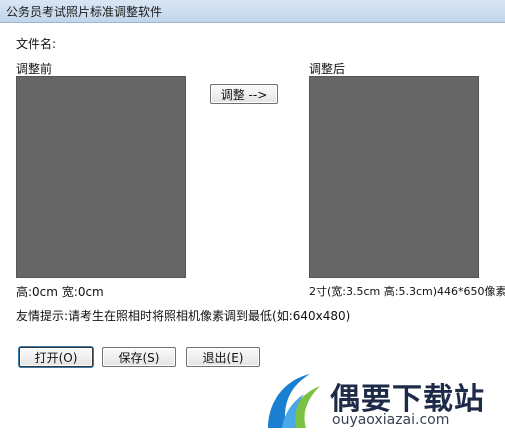 The height and width of the screenshot is (435, 505). What do you see at coordinates (223, 357) in the screenshot?
I see `exit-button: 退出(E)` at bounding box center [223, 357].